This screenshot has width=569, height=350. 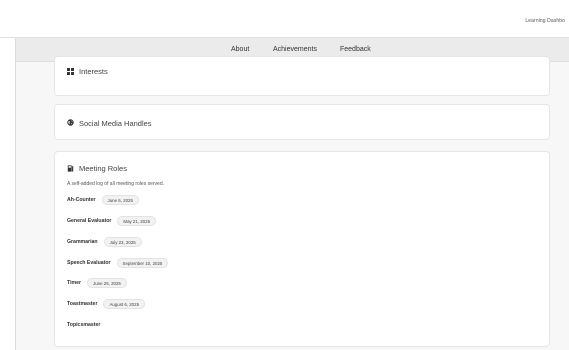 I want to click on tab-feedback: Feedback, so click(x=355, y=49).